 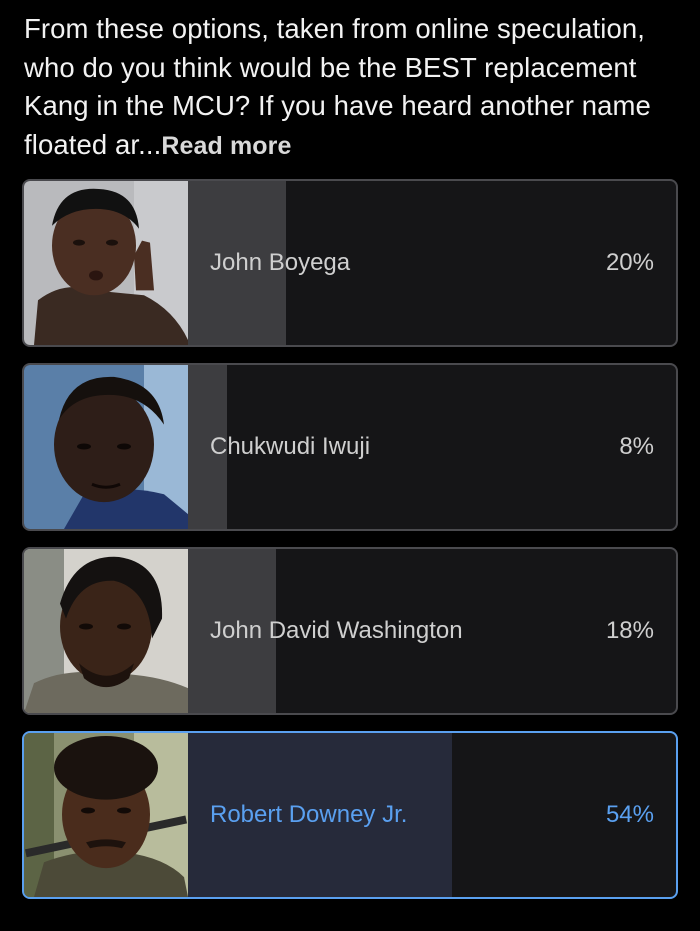 I want to click on option-label: Chukwudi Iwuji, so click(x=290, y=446).